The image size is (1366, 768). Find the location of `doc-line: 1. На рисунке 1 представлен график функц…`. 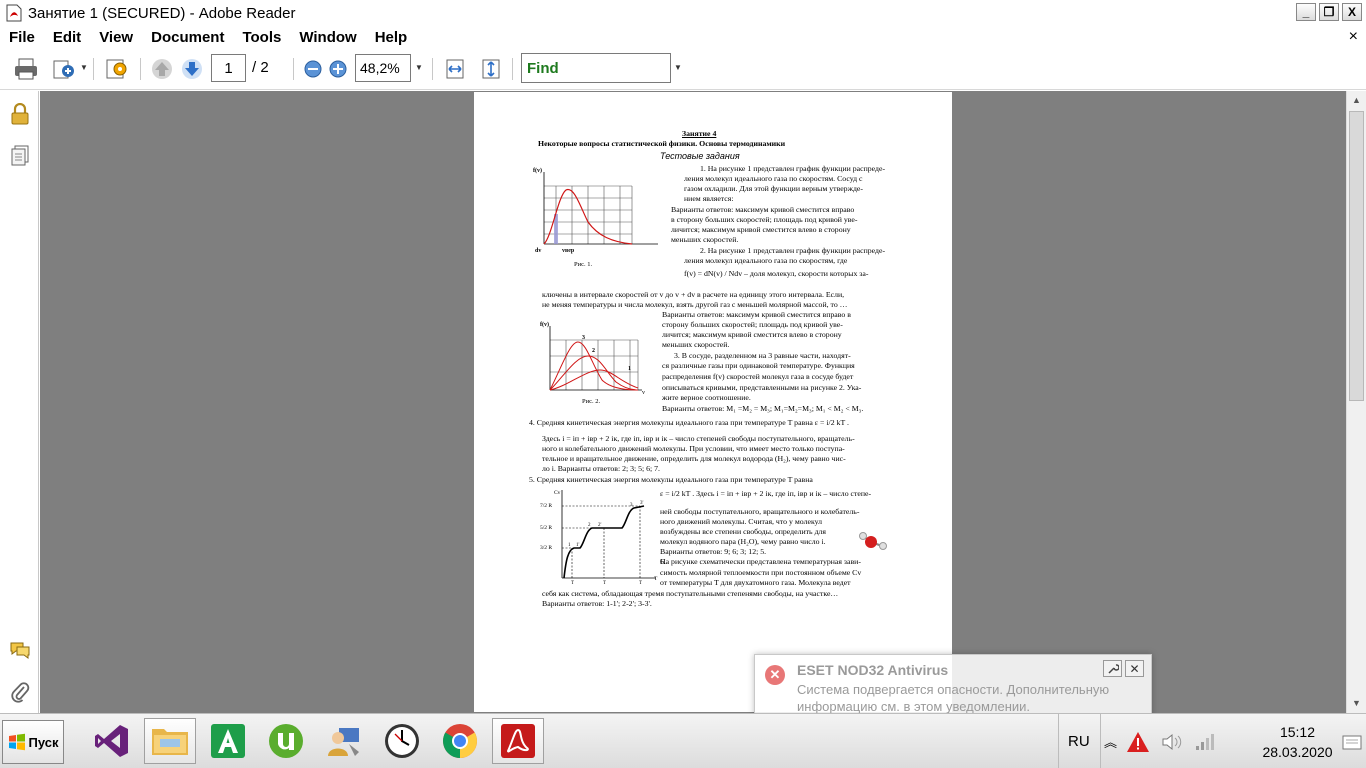

doc-line: 1. На рисунке 1 представлен график функц… is located at coordinates (793, 168).